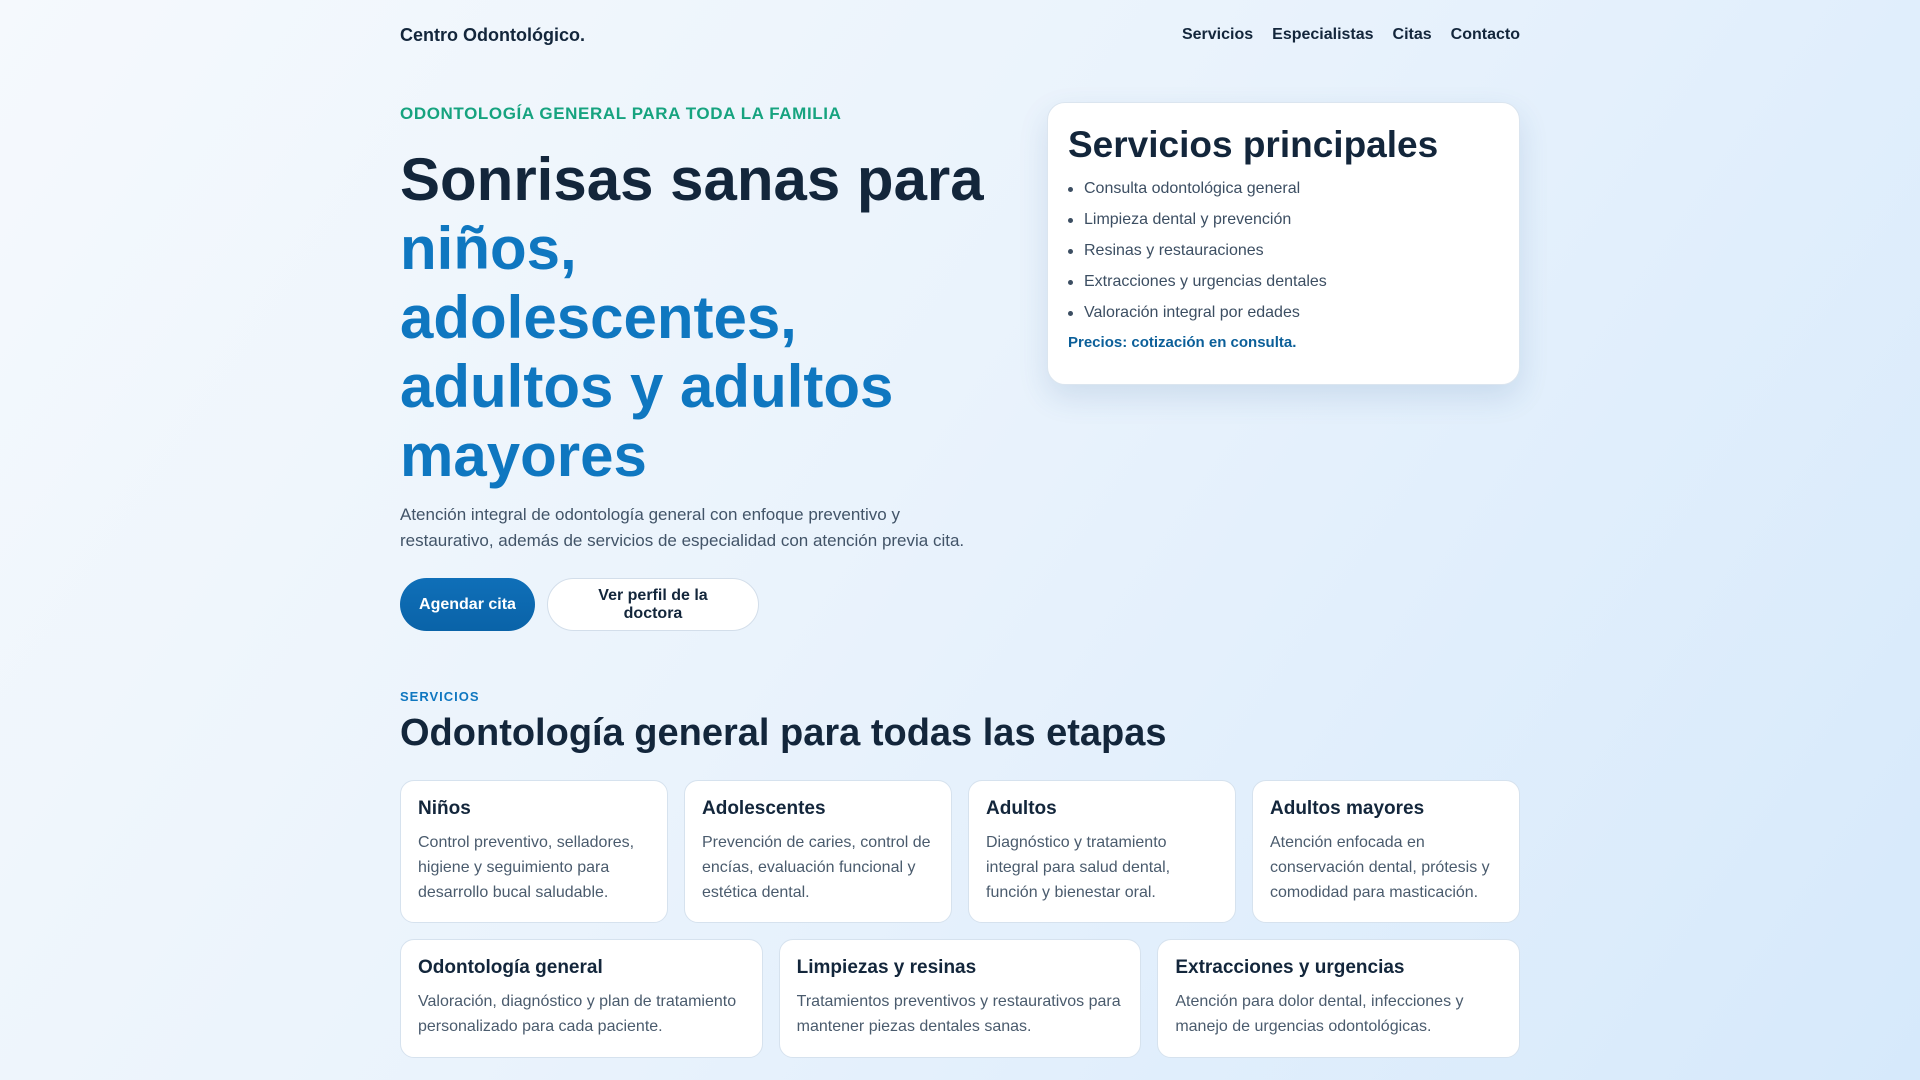 This screenshot has width=1920, height=1080. I want to click on list-item: Resinas y restauraciones, so click(1283, 250).